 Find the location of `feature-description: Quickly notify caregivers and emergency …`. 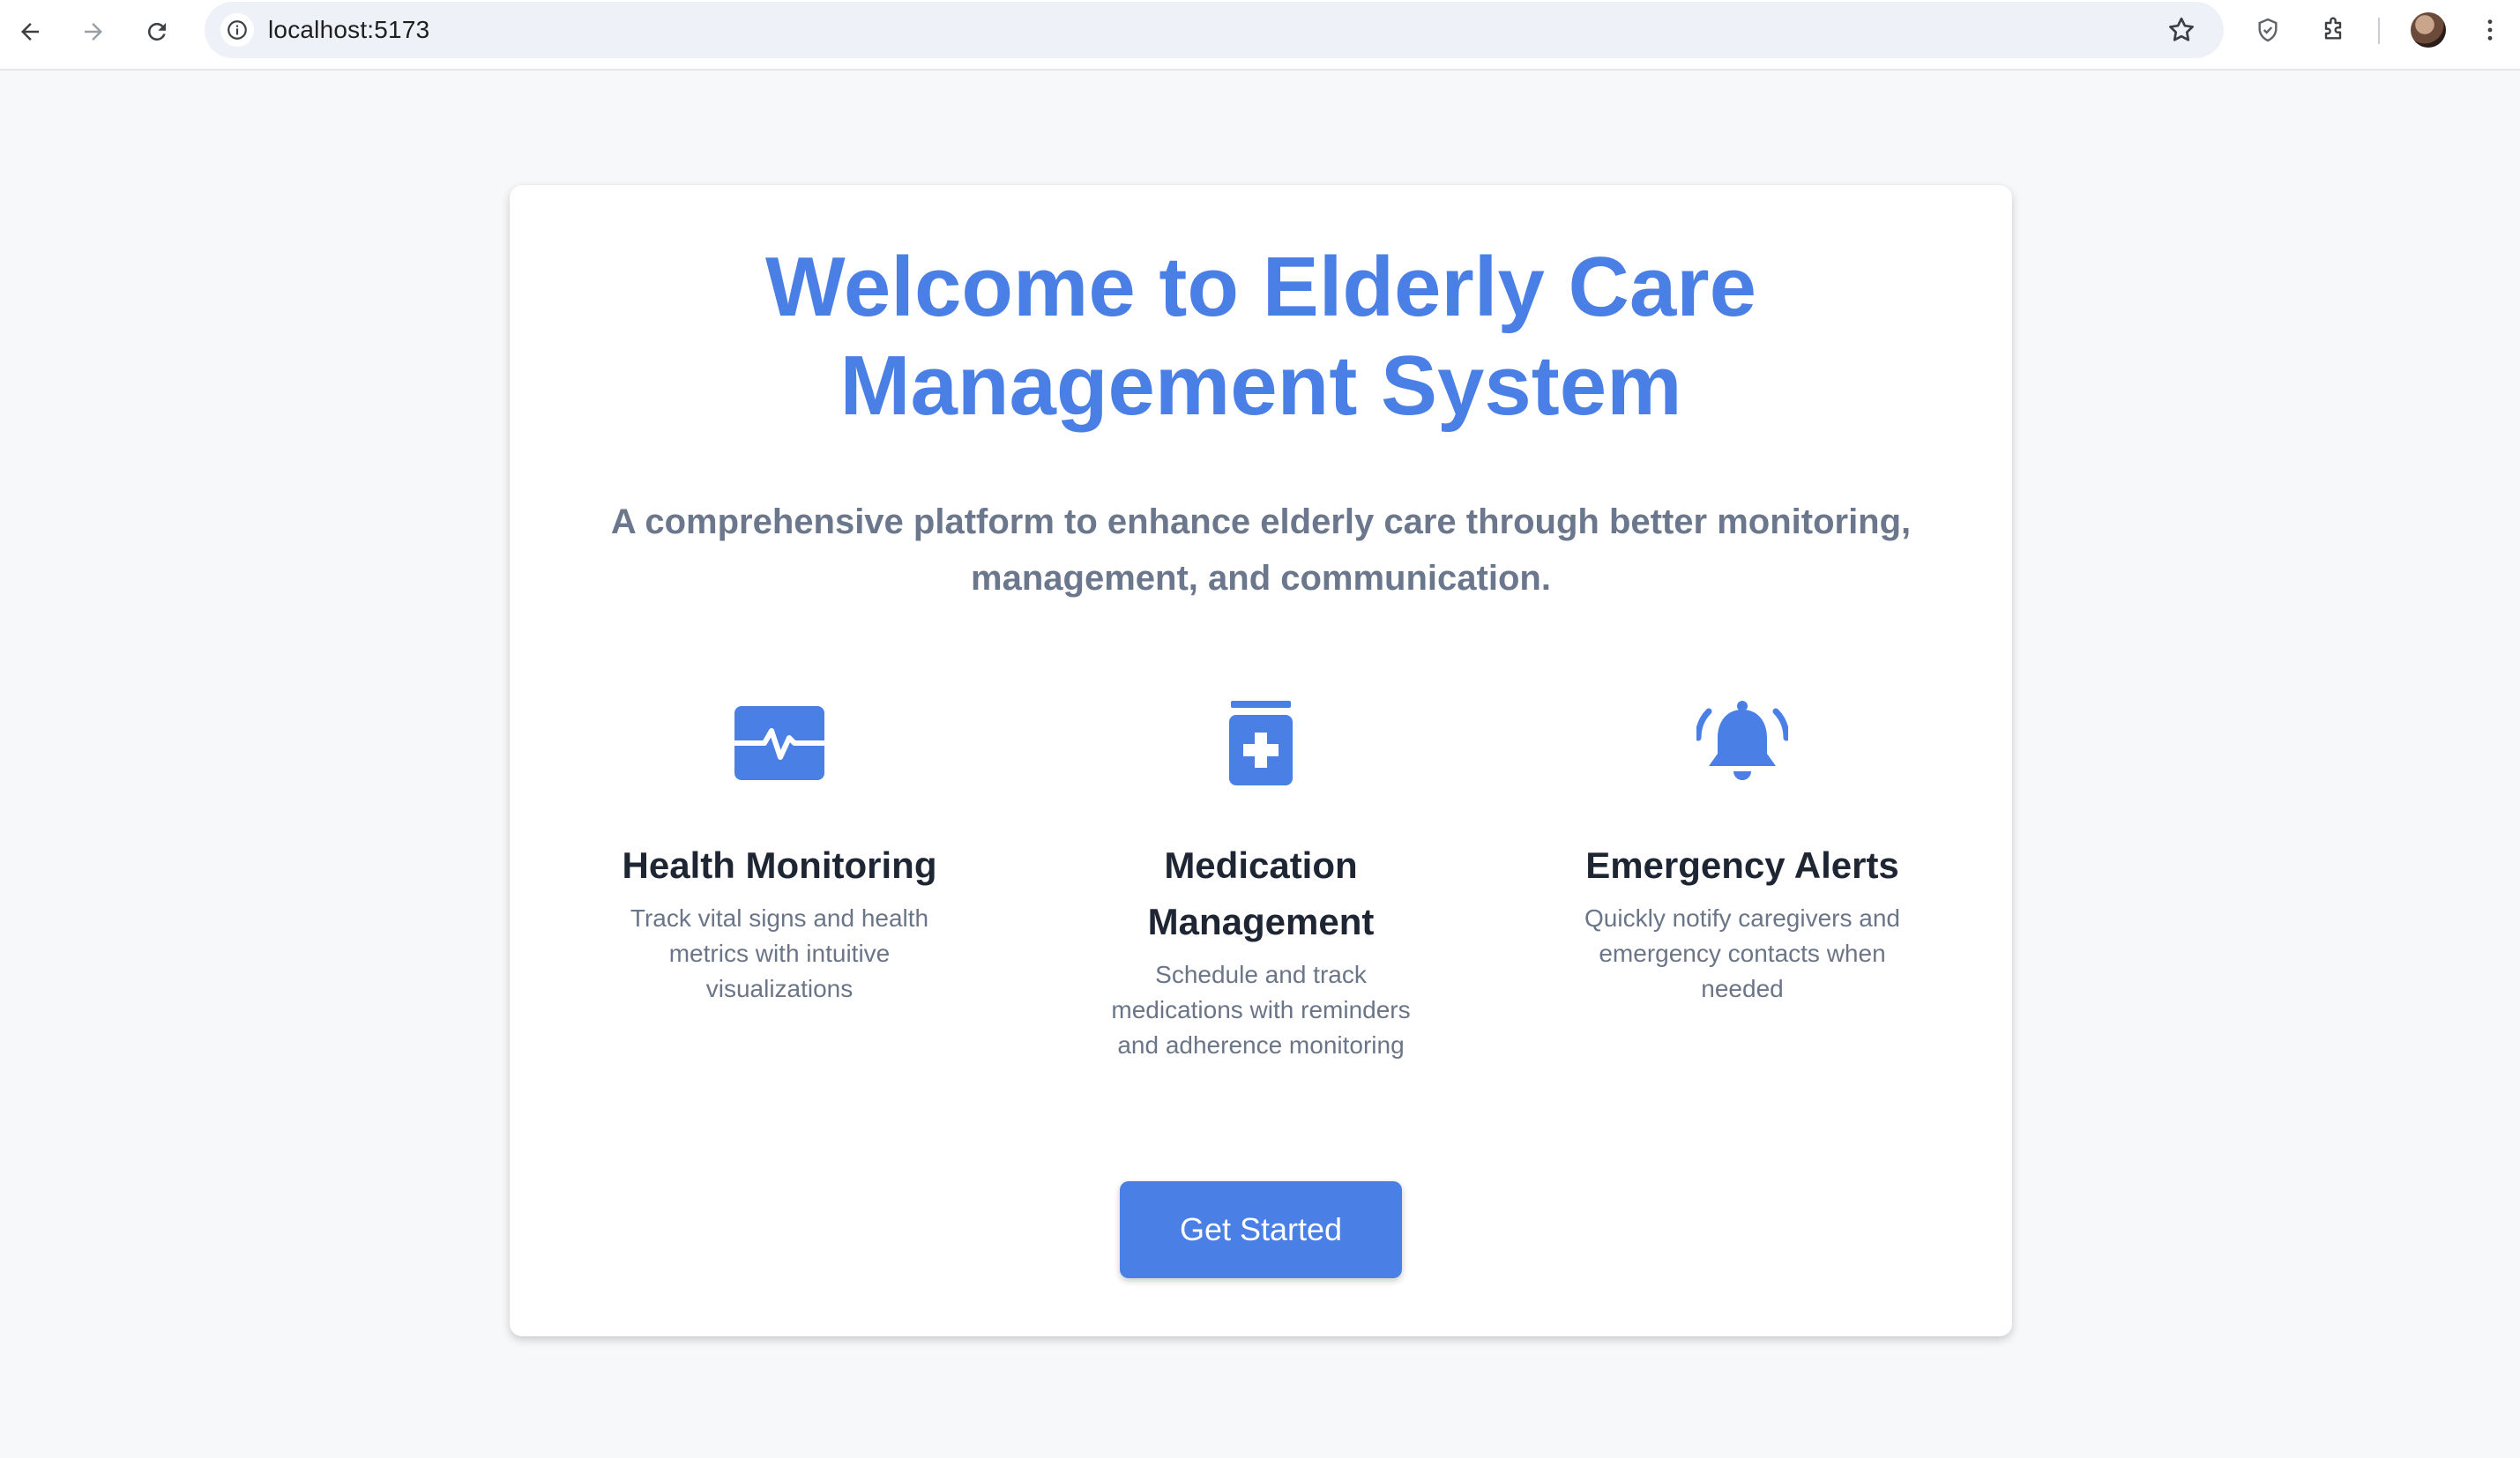

feature-description: Quickly notify caregivers and emergency … is located at coordinates (1742, 954).